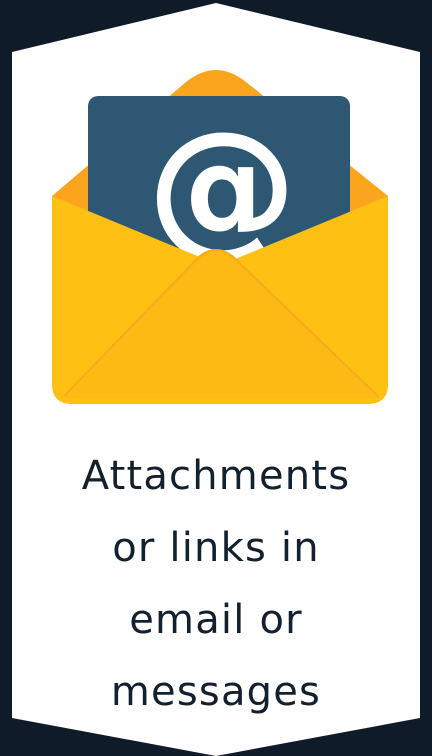  I want to click on caption-line-2: or links in, so click(216, 548).